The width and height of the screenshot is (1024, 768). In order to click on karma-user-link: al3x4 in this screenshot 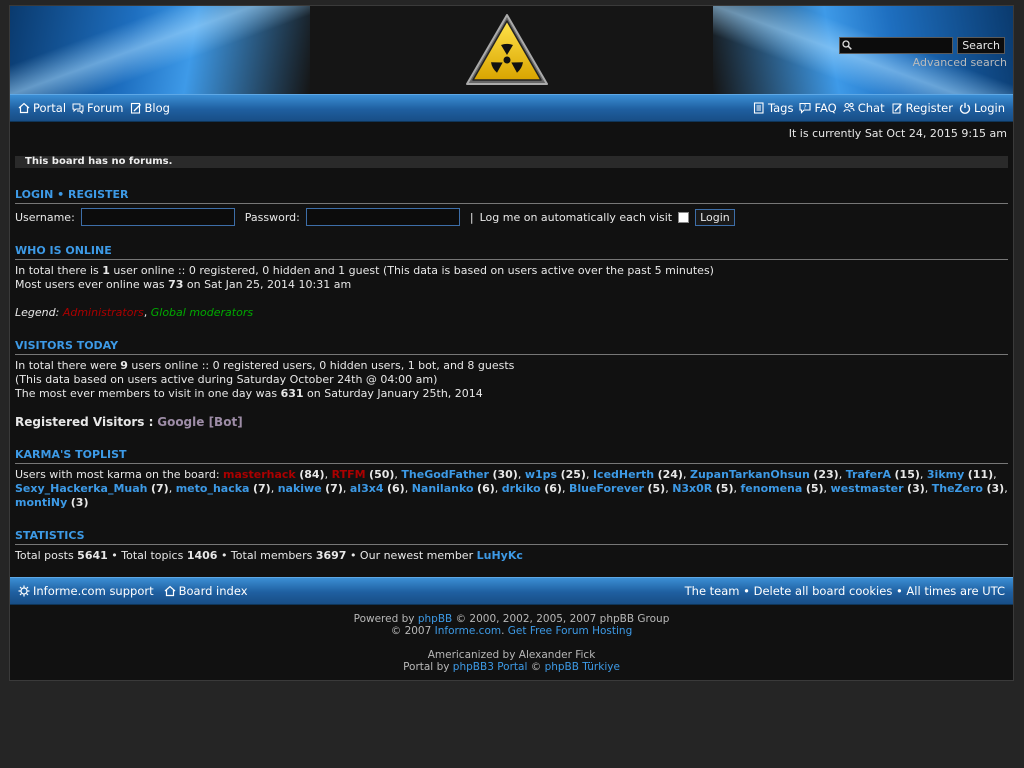, I will do `click(367, 488)`.